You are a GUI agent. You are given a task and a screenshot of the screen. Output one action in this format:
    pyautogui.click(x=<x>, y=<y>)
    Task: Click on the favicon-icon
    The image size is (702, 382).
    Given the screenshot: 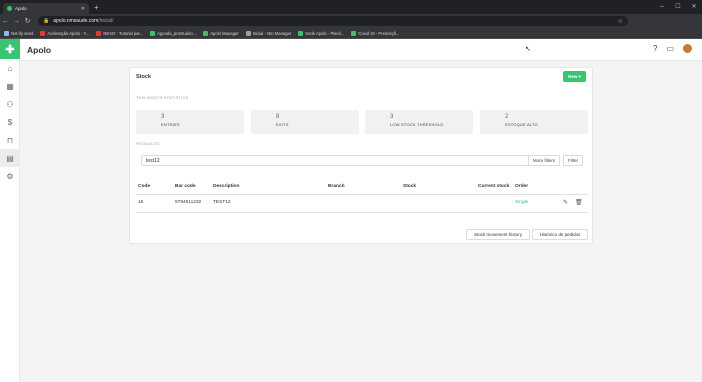 What is the action you would take?
    pyautogui.click(x=9, y=8)
    